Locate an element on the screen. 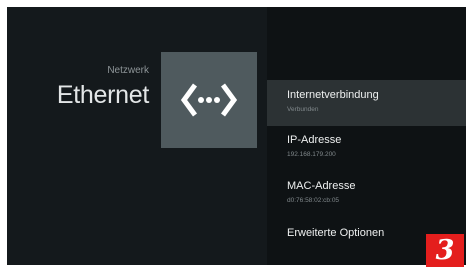 The image size is (471, 270). step-number-badge: 3 is located at coordinates (445, 250).